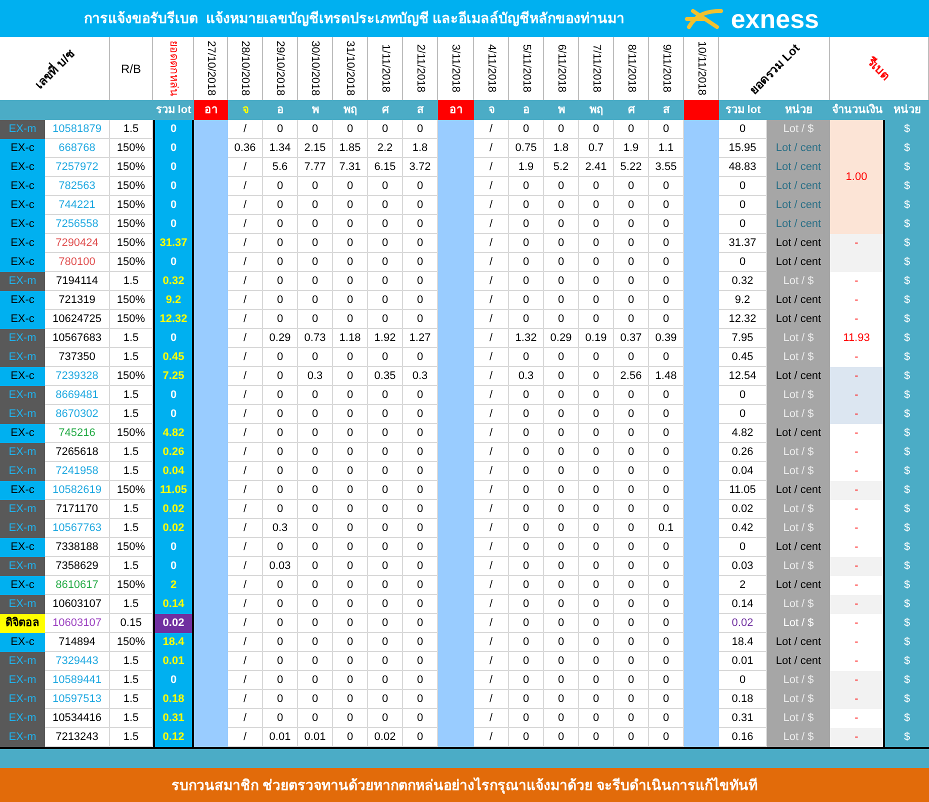 The image size is (929, 802). What do you see at coordinates (526, 68) in the screenshot?
I see `column-header: 5/11/2018` at bounding box center [526, 68].